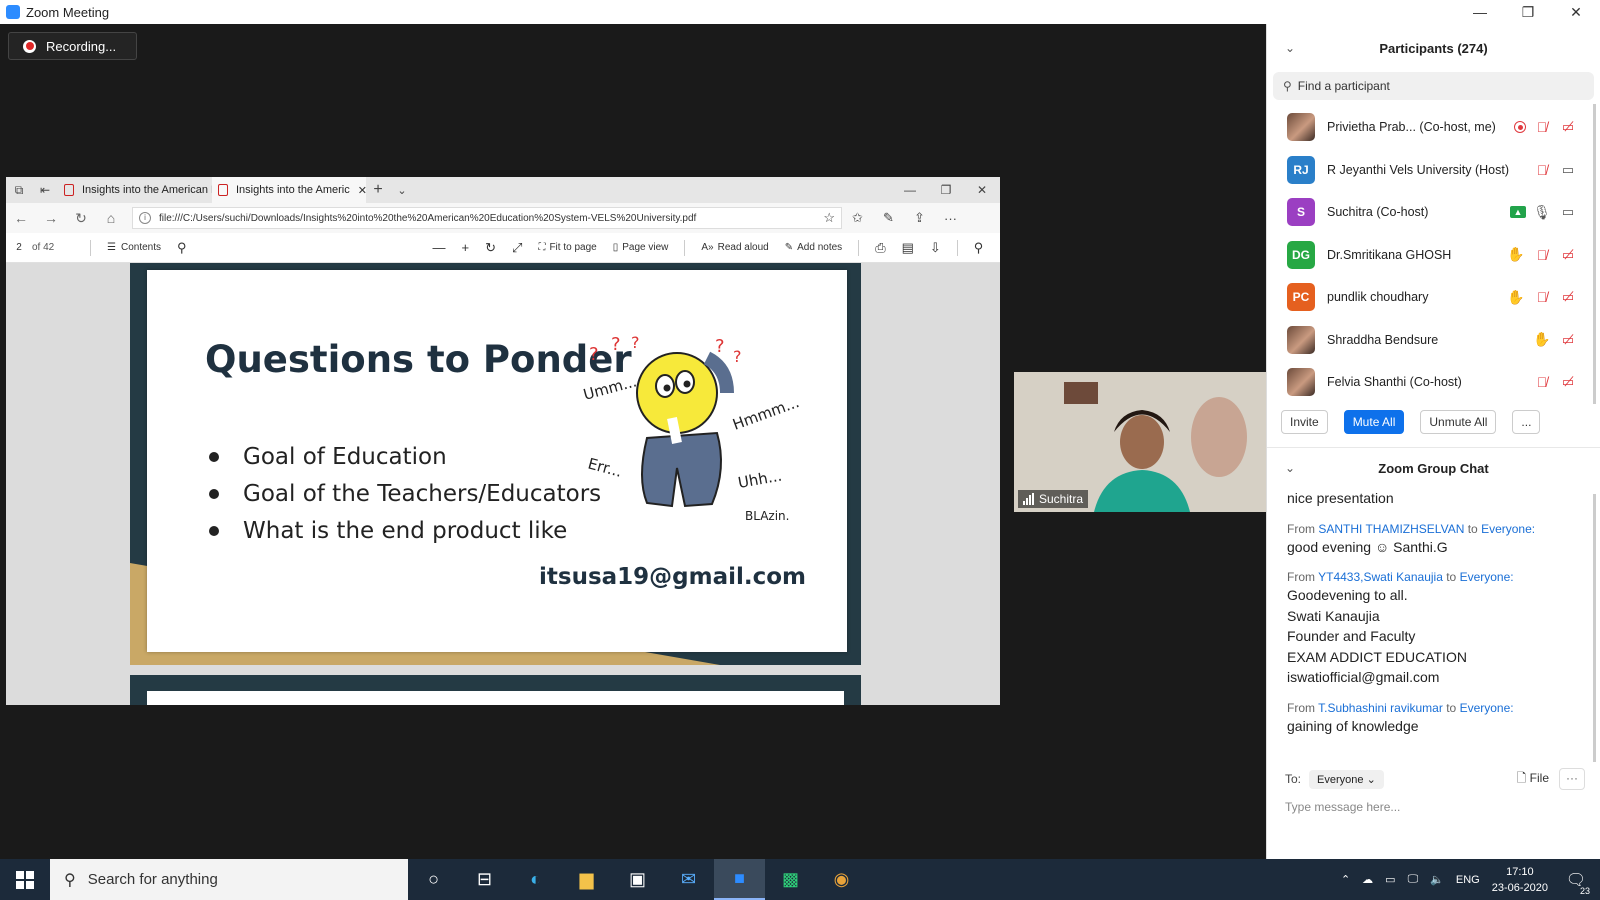 The height and width of the screenshot is (900, 1600). What do you see at coordinates (1433, 86) in the screenshot?
I see `participant-search-input: ⚲ Find a participant` at bounding box center [1433, 86].